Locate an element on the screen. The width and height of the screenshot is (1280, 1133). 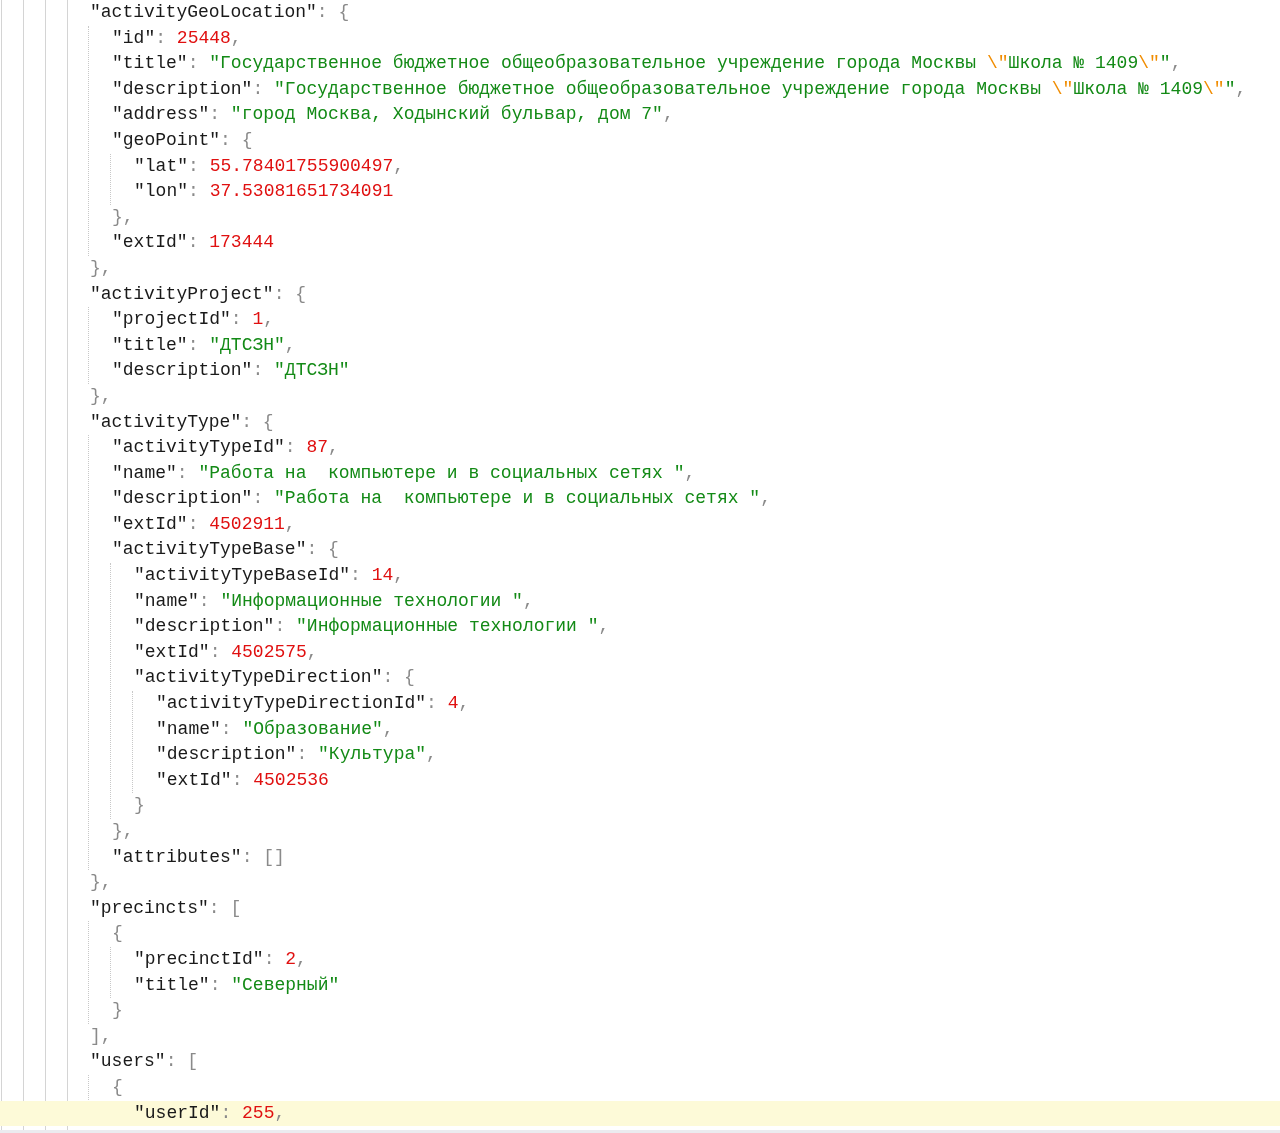
code-line: "extId": 173444 is located at coordinates (194, 243).